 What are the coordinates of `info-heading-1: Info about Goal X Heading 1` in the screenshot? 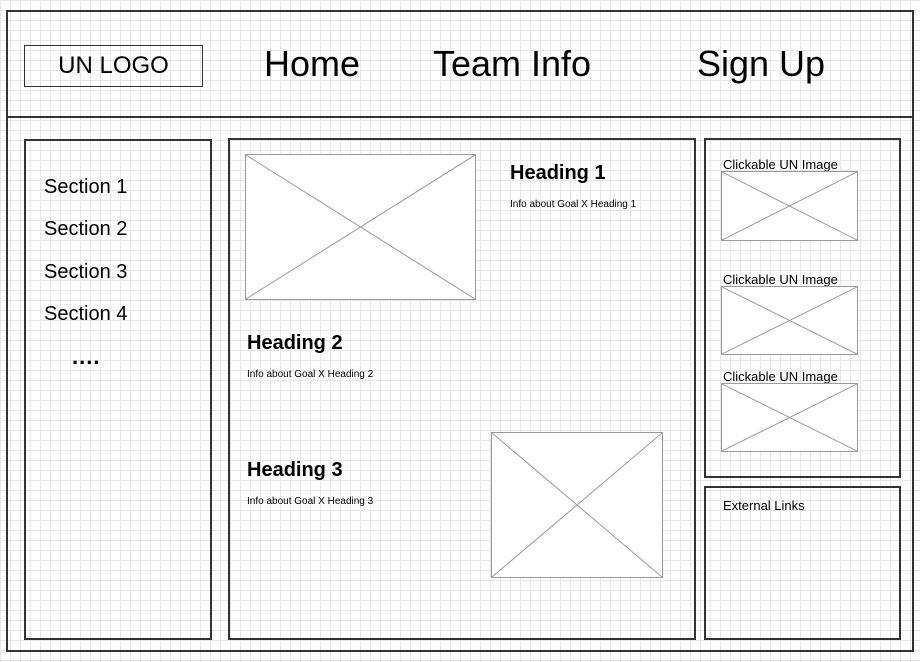 It's located at (573, 204).